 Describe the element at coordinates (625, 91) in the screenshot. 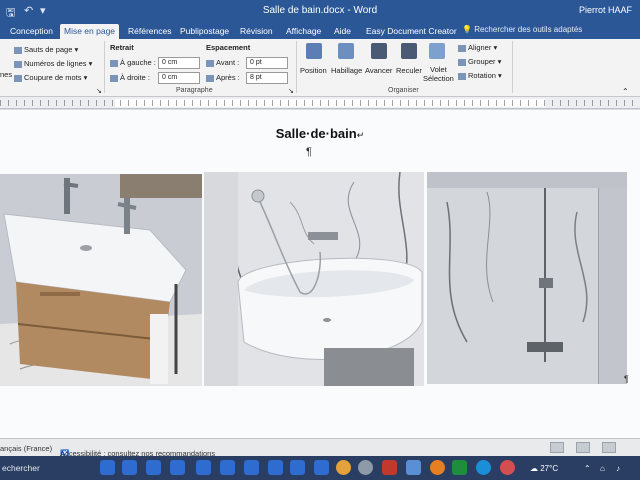

I see `collapse-ribbon-icon: ⌃` at that location.